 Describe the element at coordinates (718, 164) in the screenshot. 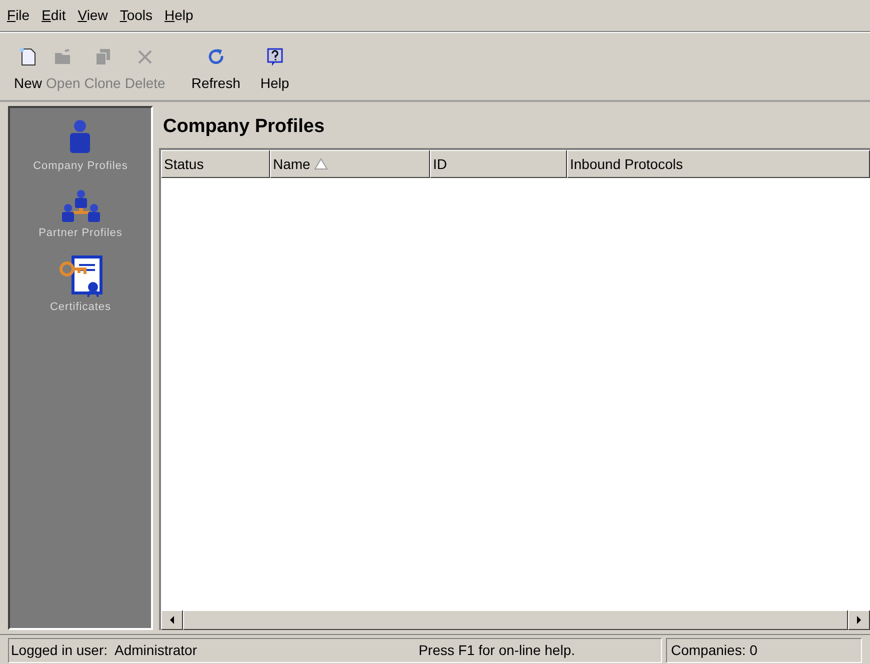

I see `column-header: Inbound Protocols` at that location.